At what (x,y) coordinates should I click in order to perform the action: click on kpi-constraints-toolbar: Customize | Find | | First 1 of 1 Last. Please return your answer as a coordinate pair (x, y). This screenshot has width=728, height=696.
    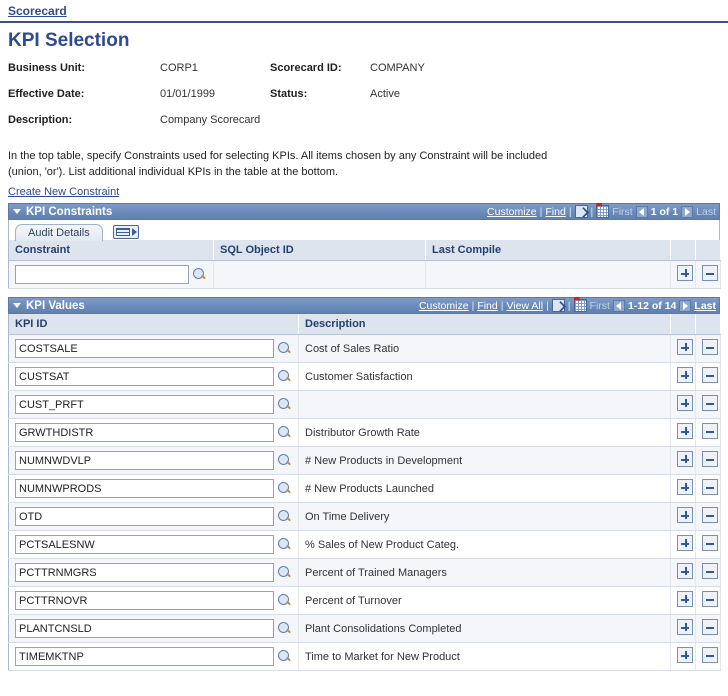
    Looking at the image, I should click on (601, 211).